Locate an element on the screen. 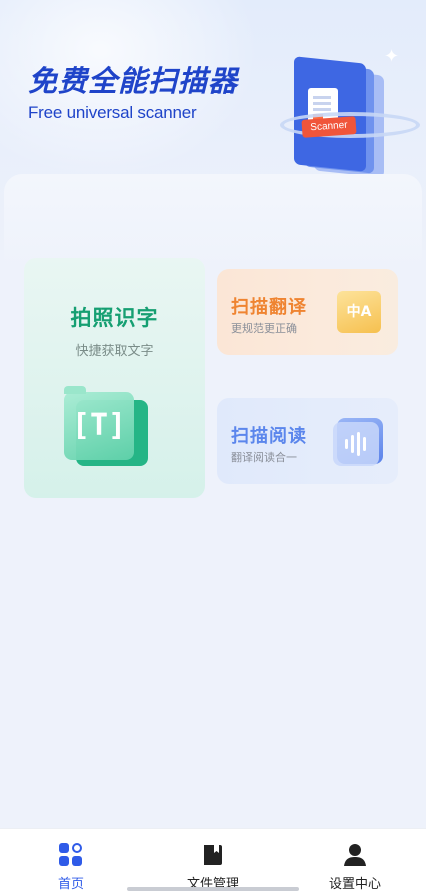  scanner-illustration: Scanner is located at coordinates (347, 118).